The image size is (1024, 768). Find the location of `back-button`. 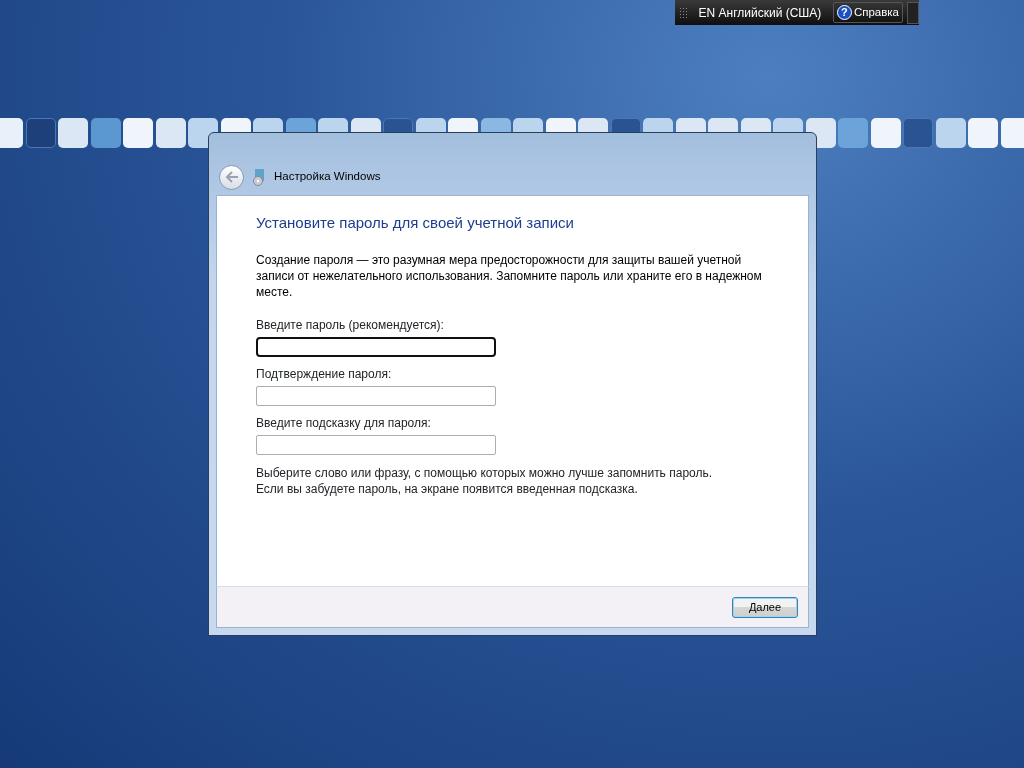

back-button is located at coordinates (231, 177).